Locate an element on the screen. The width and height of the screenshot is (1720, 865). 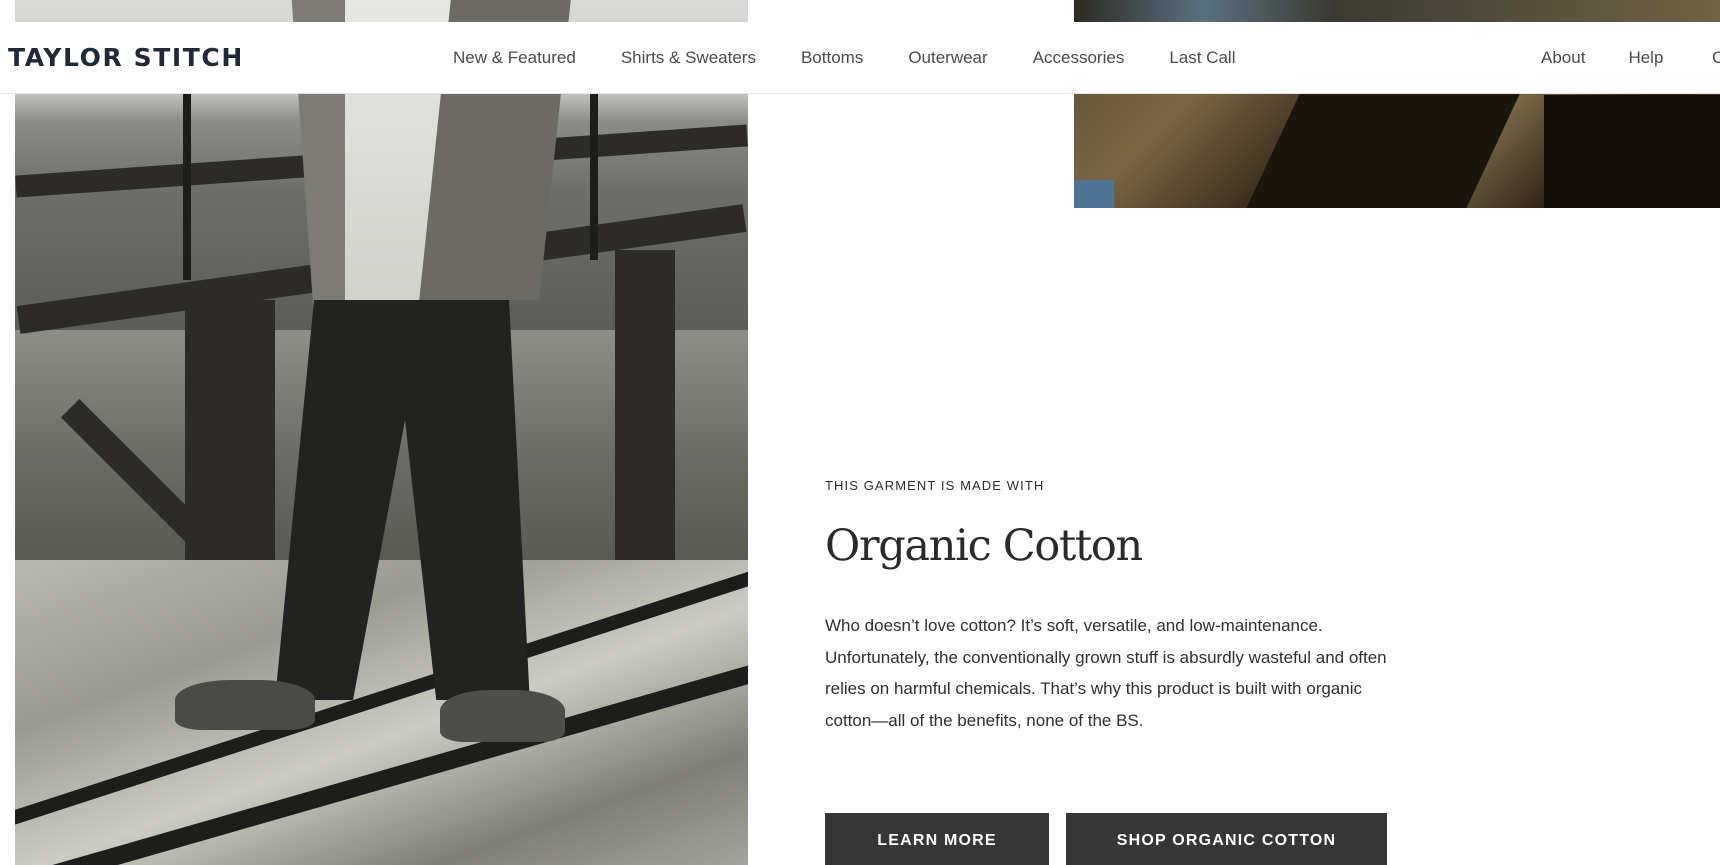
nav-item-last-call: Last Call is located at coordinates (1202, 58).